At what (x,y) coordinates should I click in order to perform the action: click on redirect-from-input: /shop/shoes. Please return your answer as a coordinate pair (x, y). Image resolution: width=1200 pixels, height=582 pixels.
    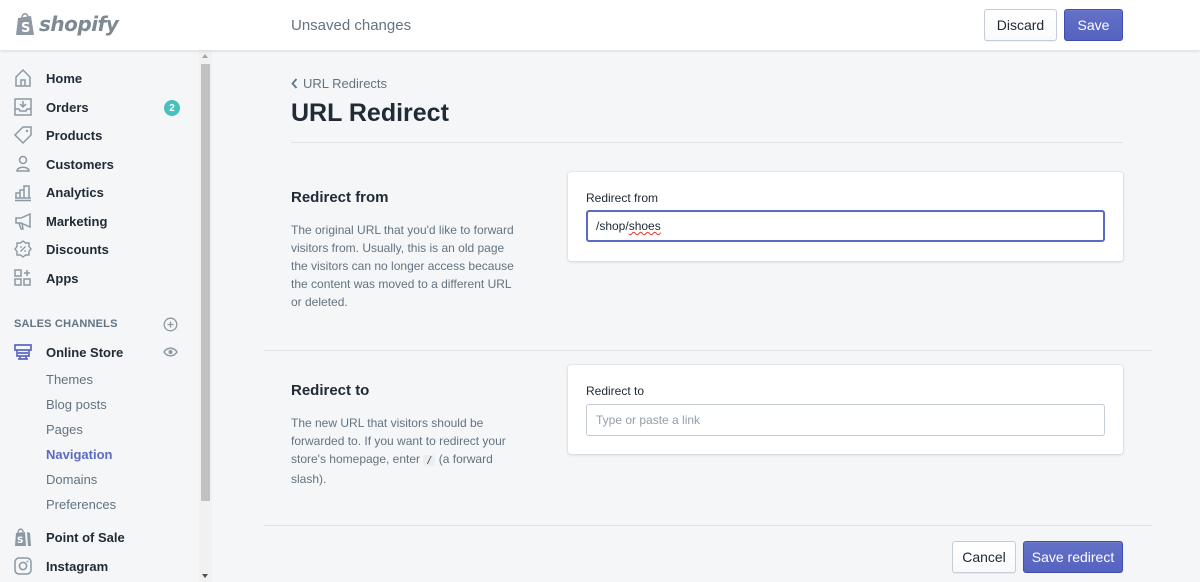
    Looking at the image, I should click on (845, 226).